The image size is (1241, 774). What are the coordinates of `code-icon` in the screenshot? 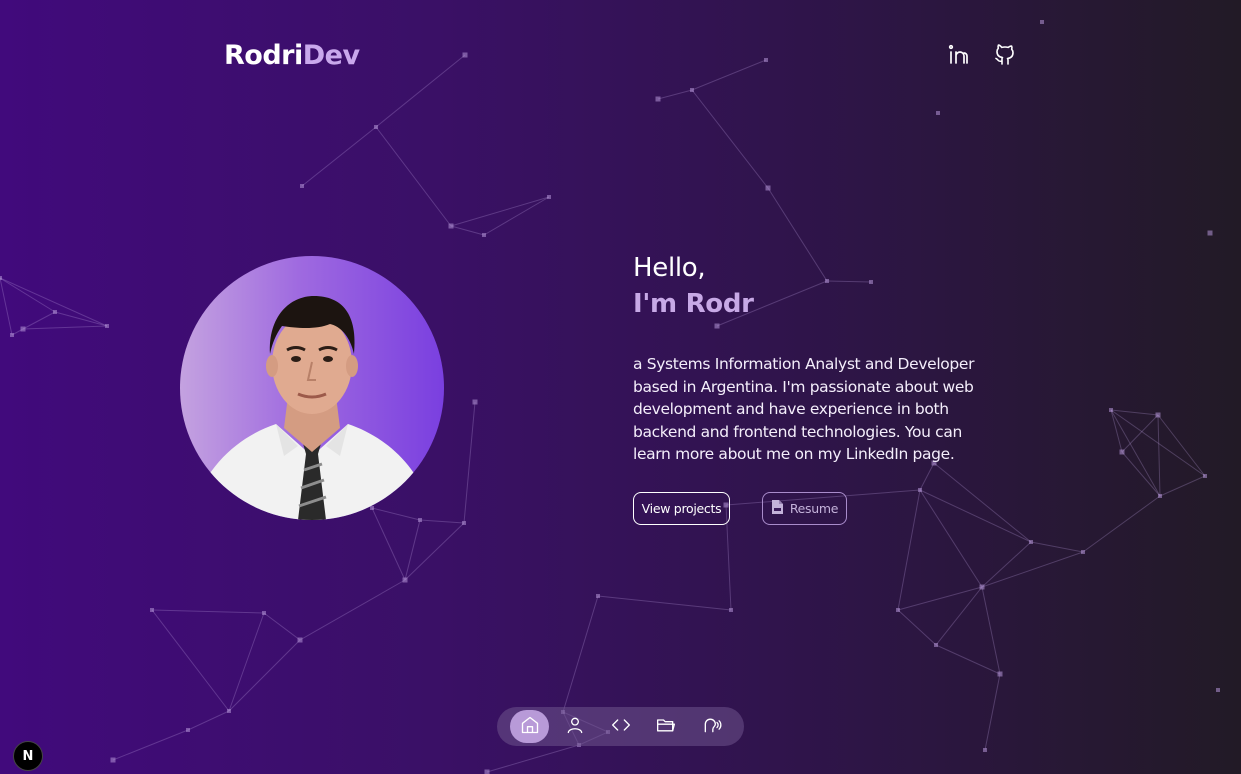 It's located at (621, 727).